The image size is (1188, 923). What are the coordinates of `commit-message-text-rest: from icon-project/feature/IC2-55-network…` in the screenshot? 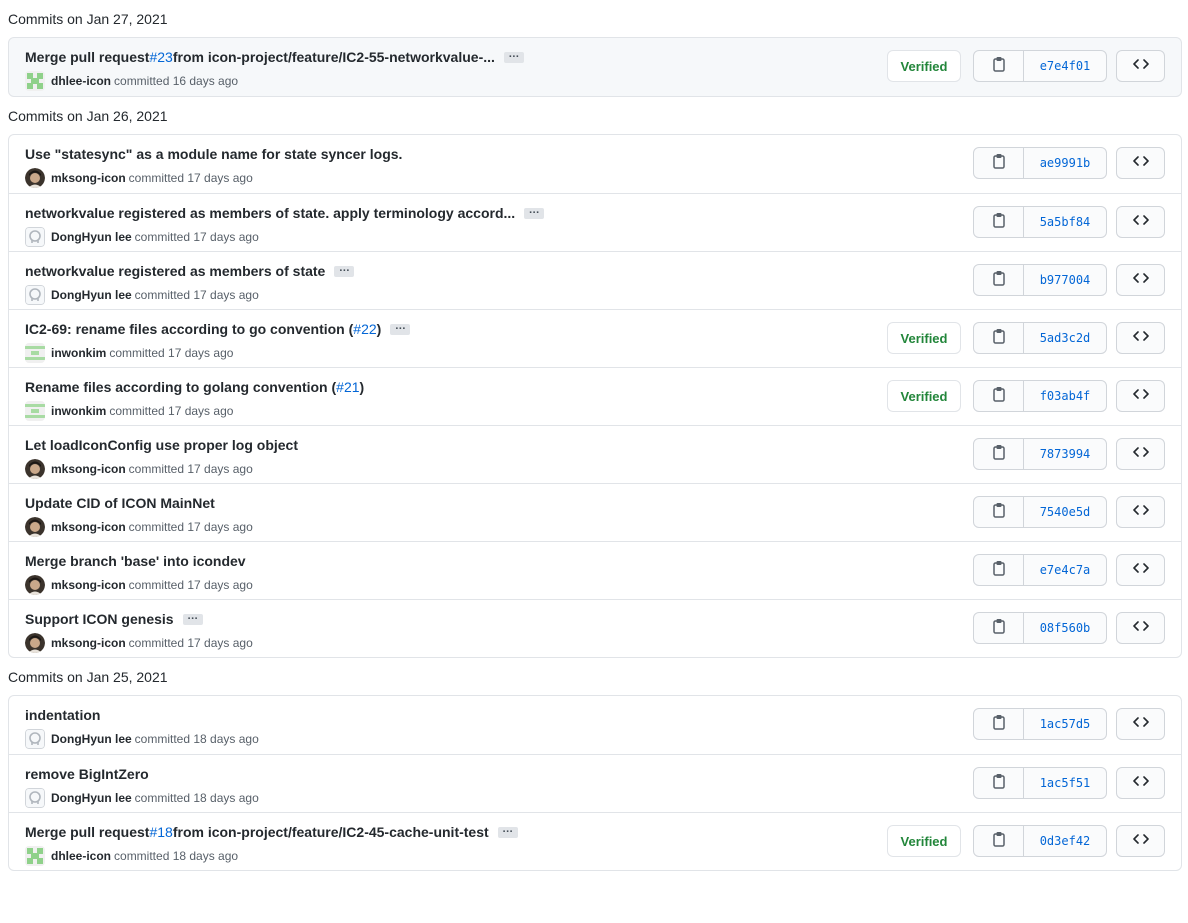 It's located at (334, 57).